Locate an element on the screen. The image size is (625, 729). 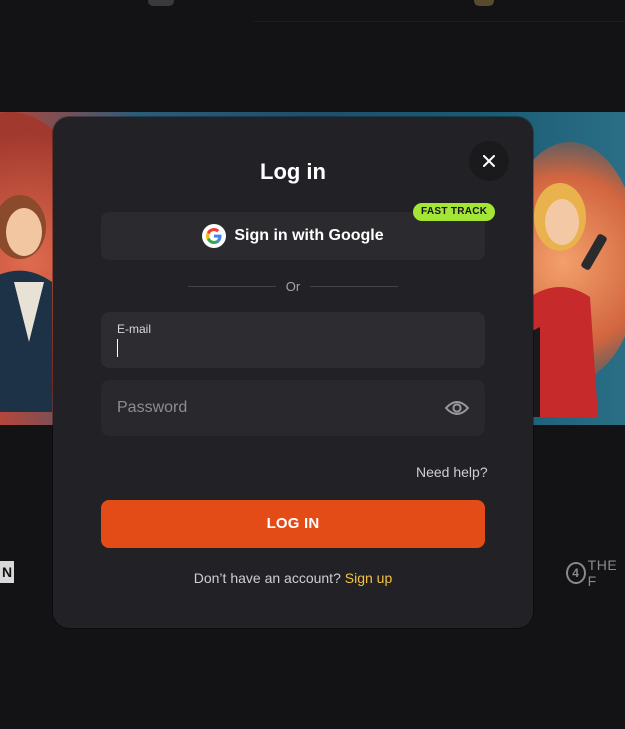
nav-divider is located at coordinates (439, 11).